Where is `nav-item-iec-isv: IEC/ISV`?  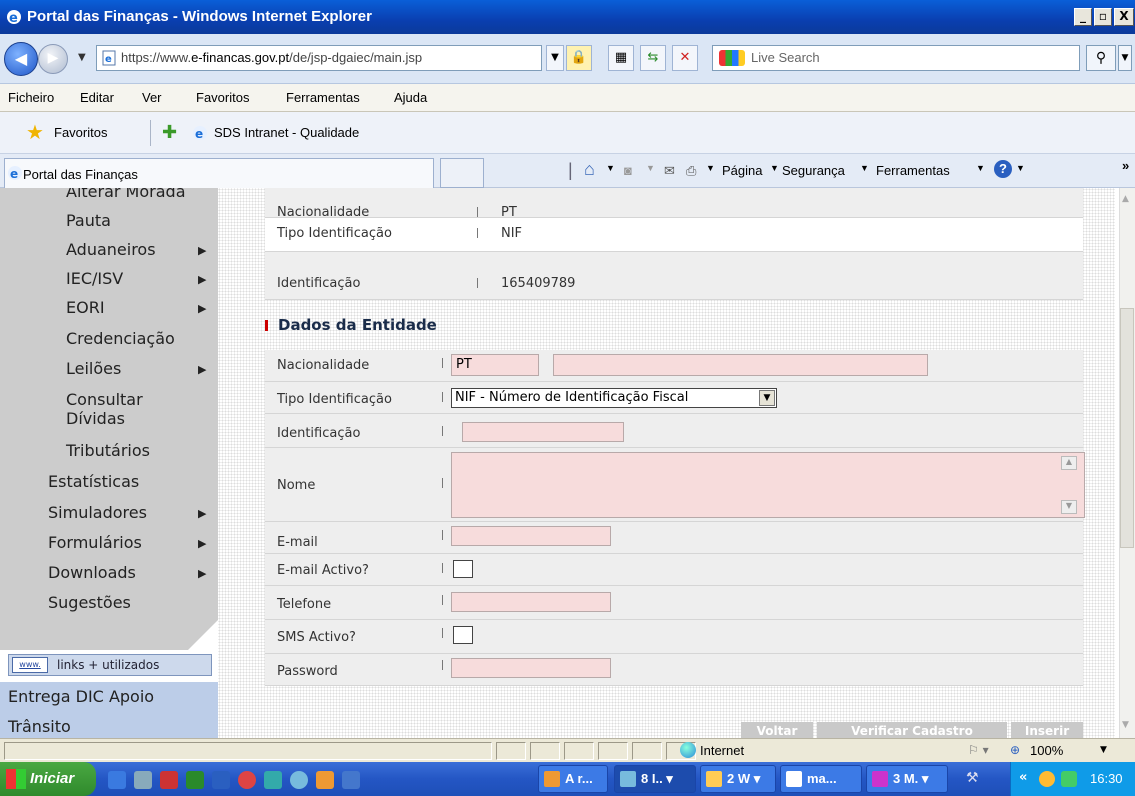
nav-item-iec-isv: IEC/ISV is located at coordinates (94, 278).